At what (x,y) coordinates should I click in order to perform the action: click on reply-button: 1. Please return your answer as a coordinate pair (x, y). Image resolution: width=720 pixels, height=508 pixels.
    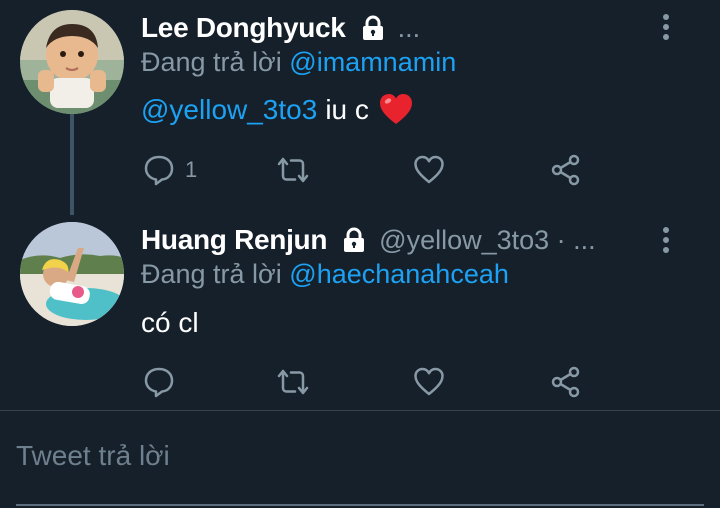
    Looking at the image, I should click on (170, 170).